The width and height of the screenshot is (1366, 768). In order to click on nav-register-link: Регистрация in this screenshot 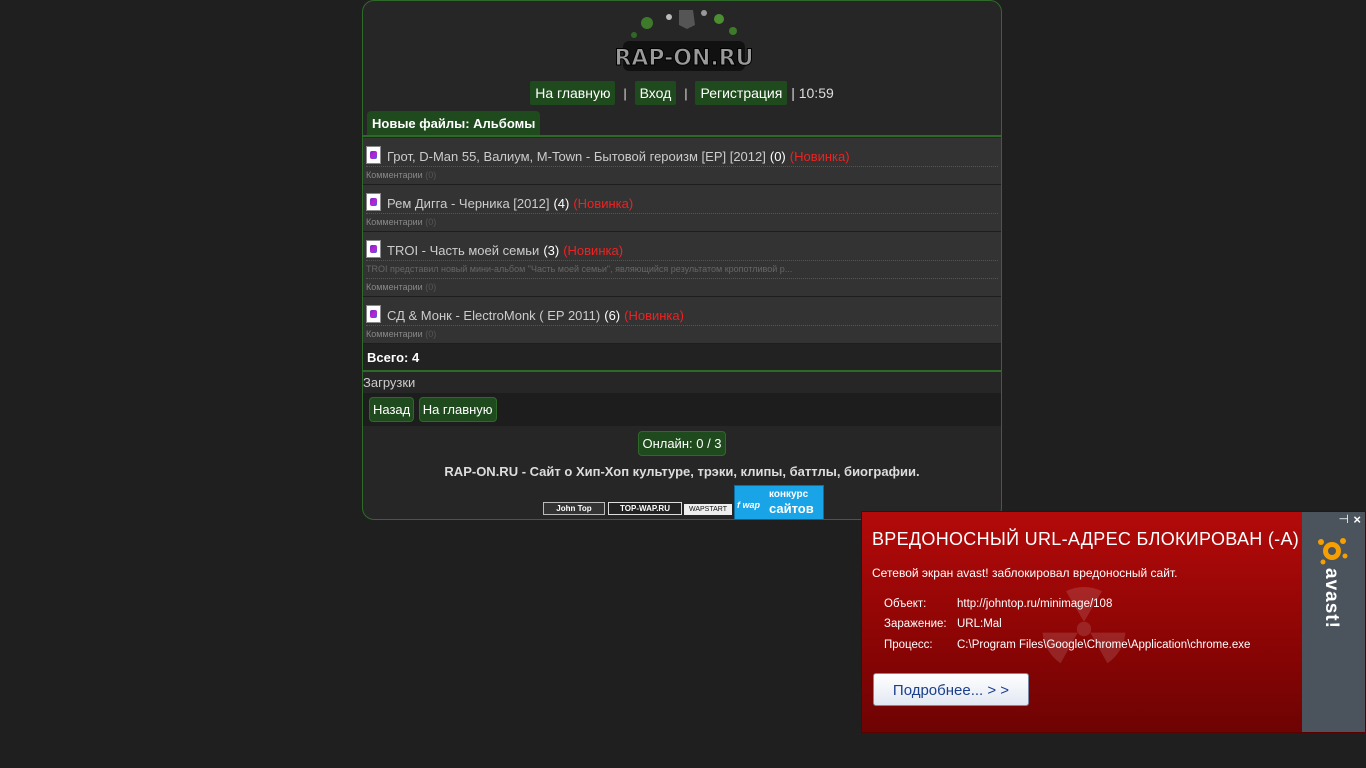, I will do `click(741, 93)`.